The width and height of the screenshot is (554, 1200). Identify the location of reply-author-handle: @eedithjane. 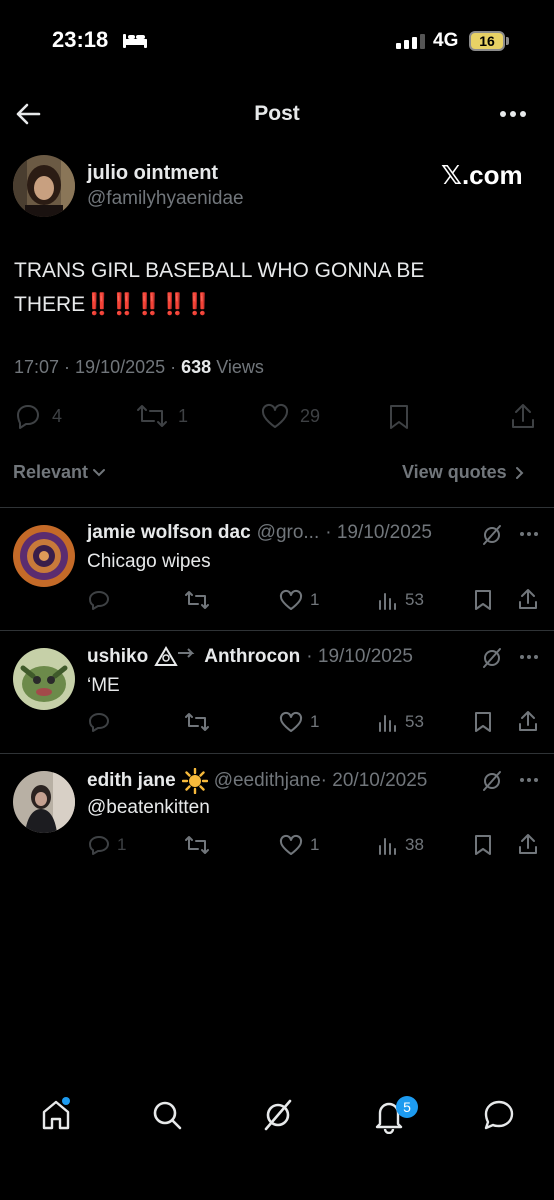
(267, 781).